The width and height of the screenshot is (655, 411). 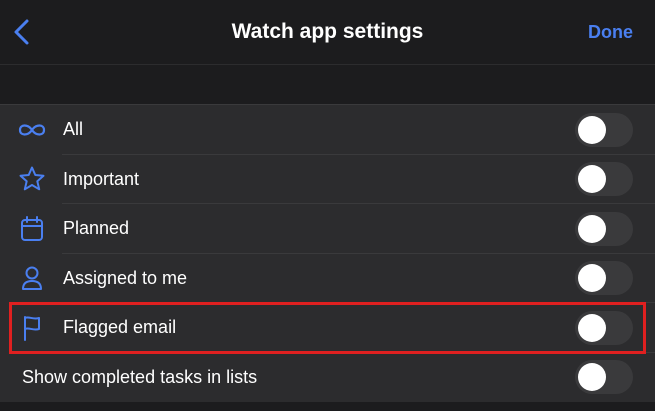 I want to click on important-toggle, so click(x=604, y=179).